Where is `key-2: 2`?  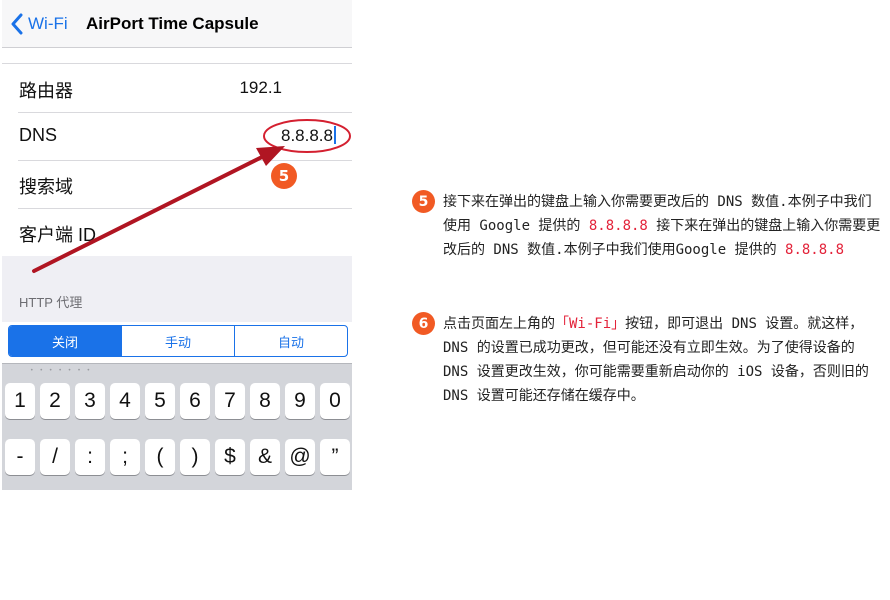 key-2: 2 is located at coordinates (55, 401).